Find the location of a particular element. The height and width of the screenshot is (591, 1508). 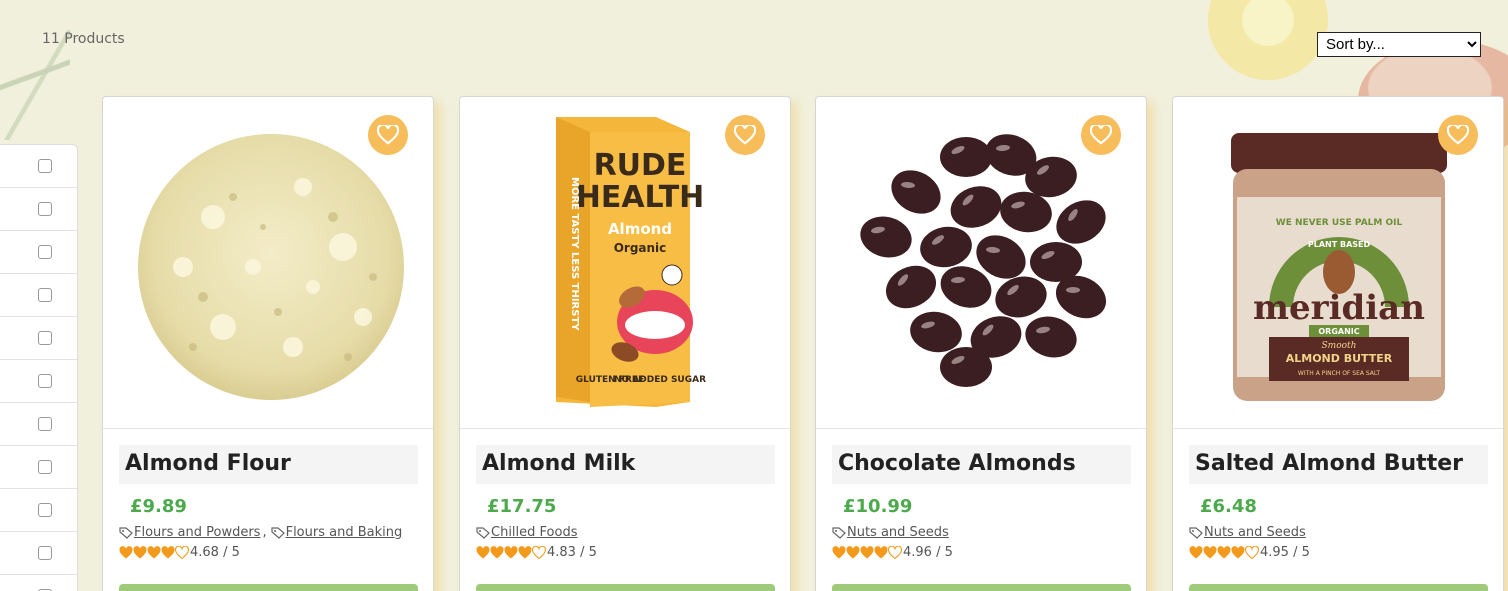

filter-panel is located at coordinates (39, 367).